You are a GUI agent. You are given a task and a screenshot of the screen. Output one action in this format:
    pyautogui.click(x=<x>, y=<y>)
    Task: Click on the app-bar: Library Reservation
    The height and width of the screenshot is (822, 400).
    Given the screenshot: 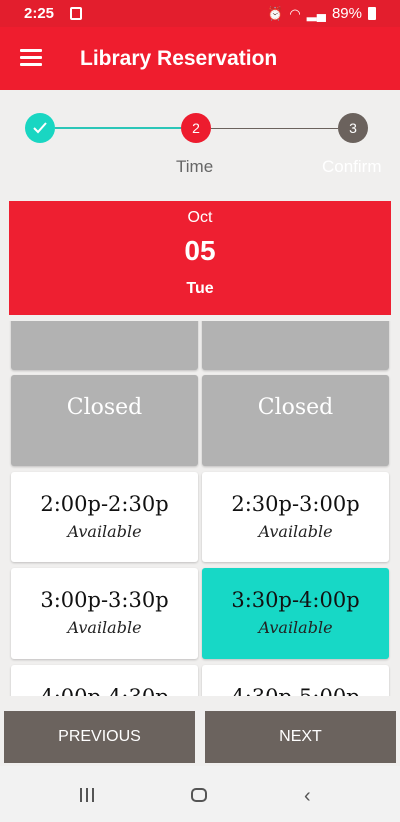 What is the action you would take?
    pyautogui.click(x=200, y=58)
    